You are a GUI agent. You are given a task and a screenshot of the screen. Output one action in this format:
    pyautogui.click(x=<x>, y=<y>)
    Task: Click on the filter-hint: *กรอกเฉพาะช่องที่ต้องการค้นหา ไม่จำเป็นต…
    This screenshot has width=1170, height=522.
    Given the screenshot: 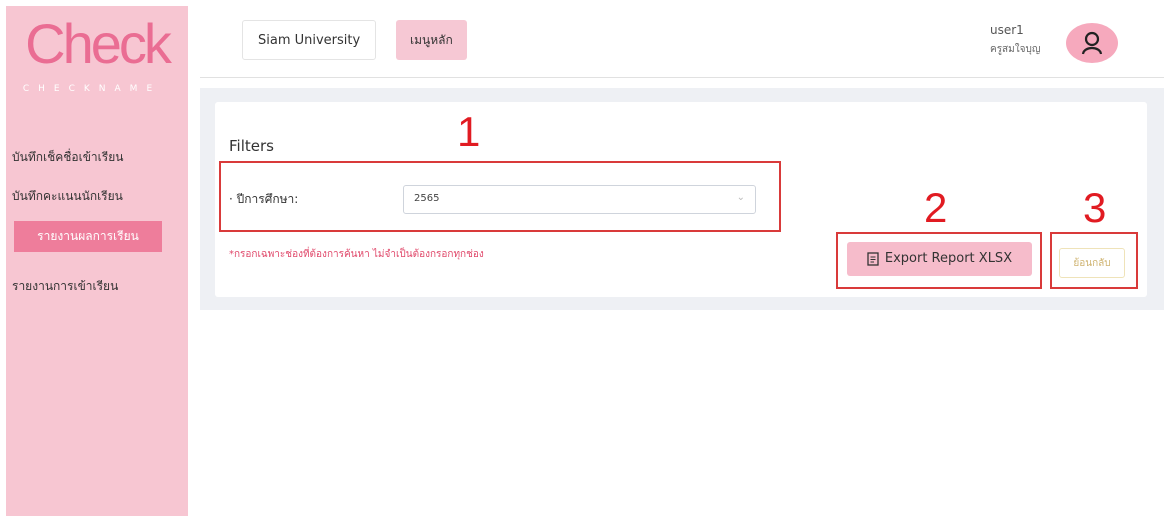 What is the action you would take?
    pyautogui.click(x=356, y=254)
    